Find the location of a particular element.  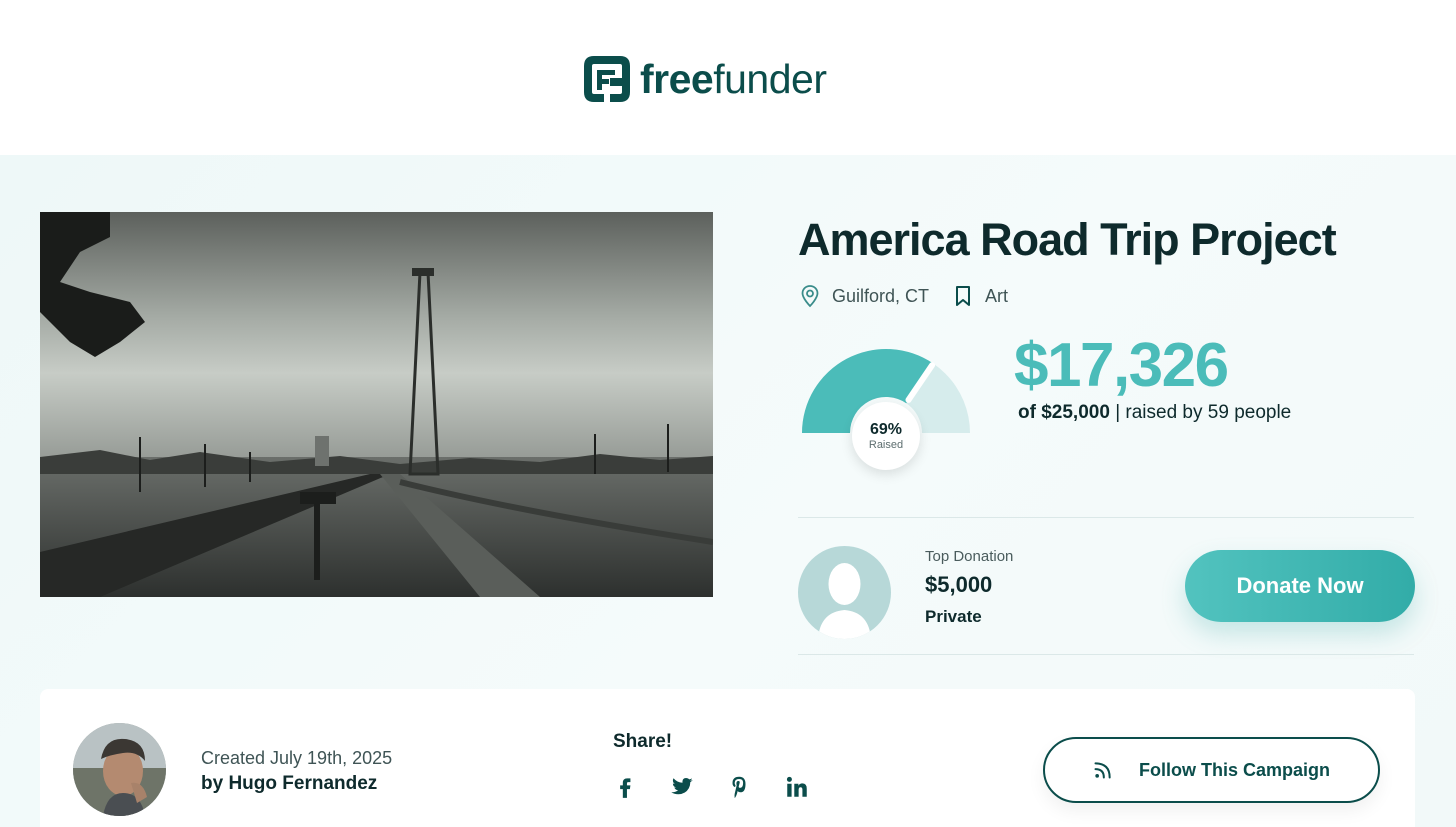

share-label: Share! is located at coordinates (643, 741).